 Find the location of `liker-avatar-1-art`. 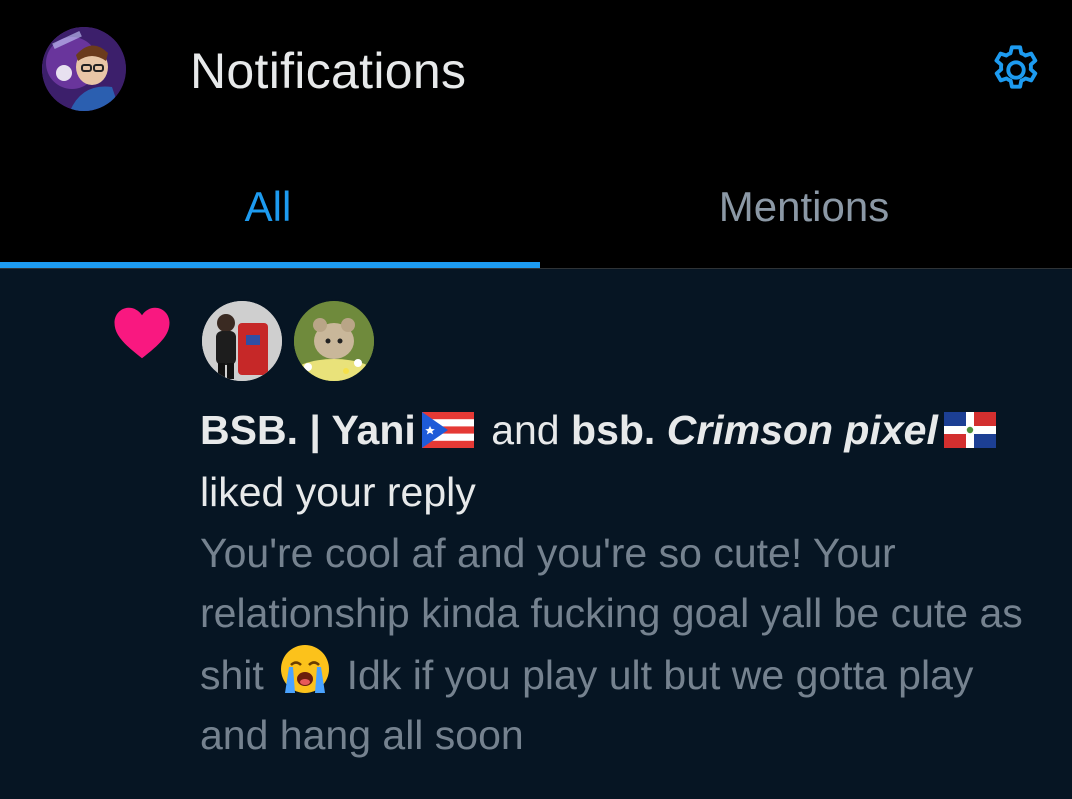

liker-avatar-1-art is located at coordinates (242, 341).